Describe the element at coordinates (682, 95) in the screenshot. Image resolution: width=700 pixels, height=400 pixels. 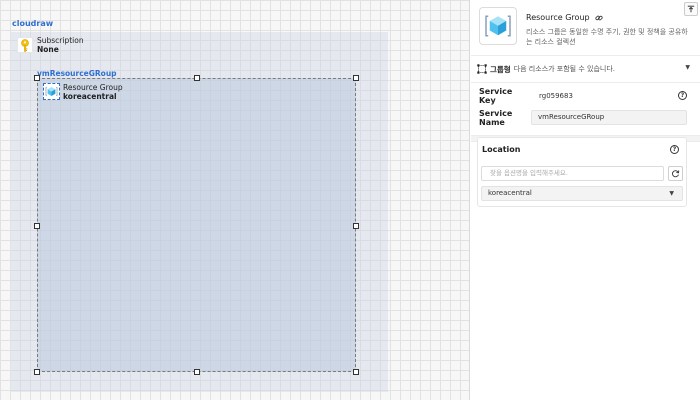
I see `help-icon: ?` at that location.